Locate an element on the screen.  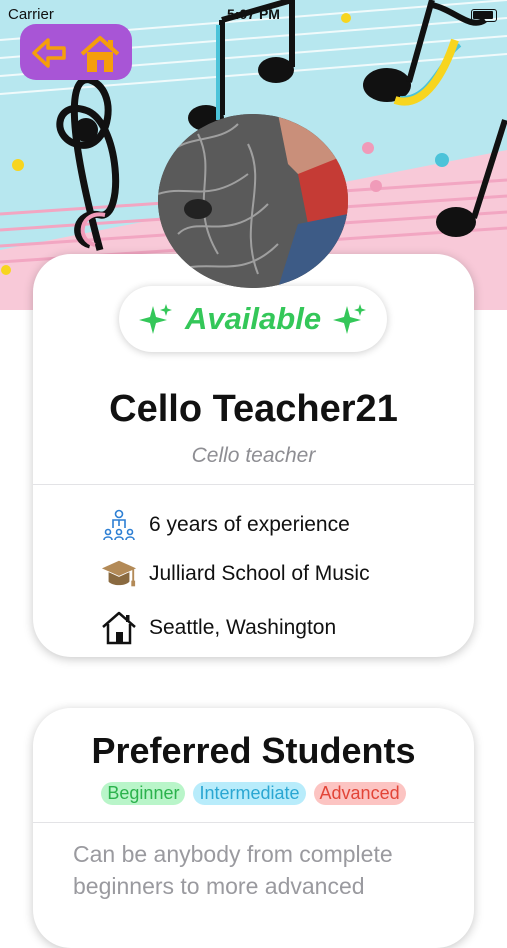
availability-label: Available is located at coordinates (253, 318).